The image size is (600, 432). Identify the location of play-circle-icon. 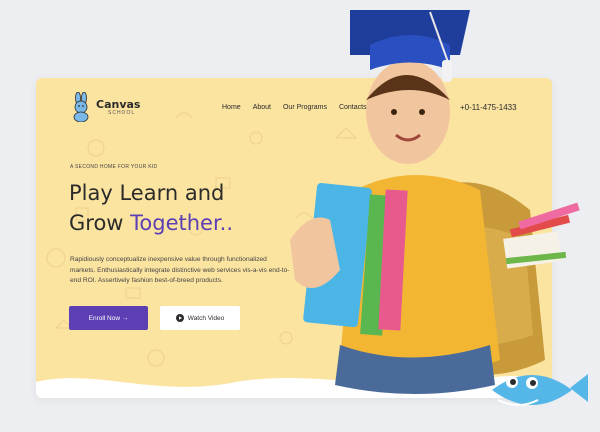
(179, 318).